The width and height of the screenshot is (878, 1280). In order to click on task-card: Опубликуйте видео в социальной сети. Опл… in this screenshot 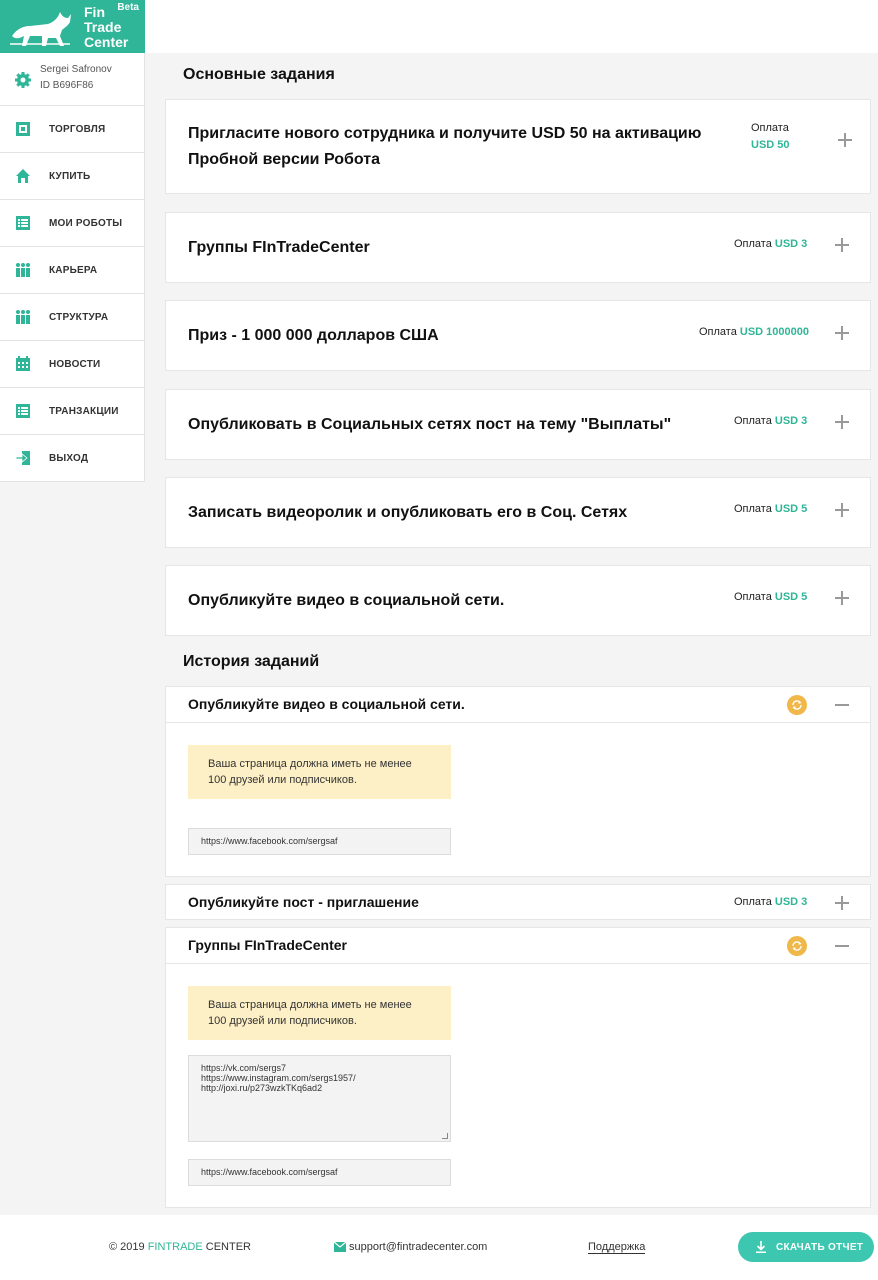, I will do `click(518, 600)`.